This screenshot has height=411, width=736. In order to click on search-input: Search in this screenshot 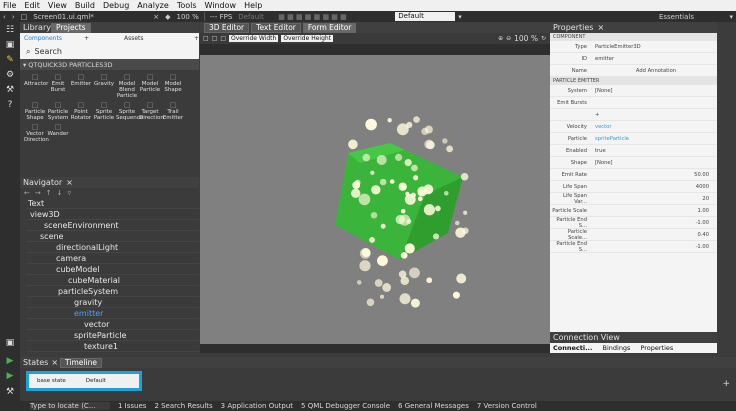, I will do `click(47, 51)`.